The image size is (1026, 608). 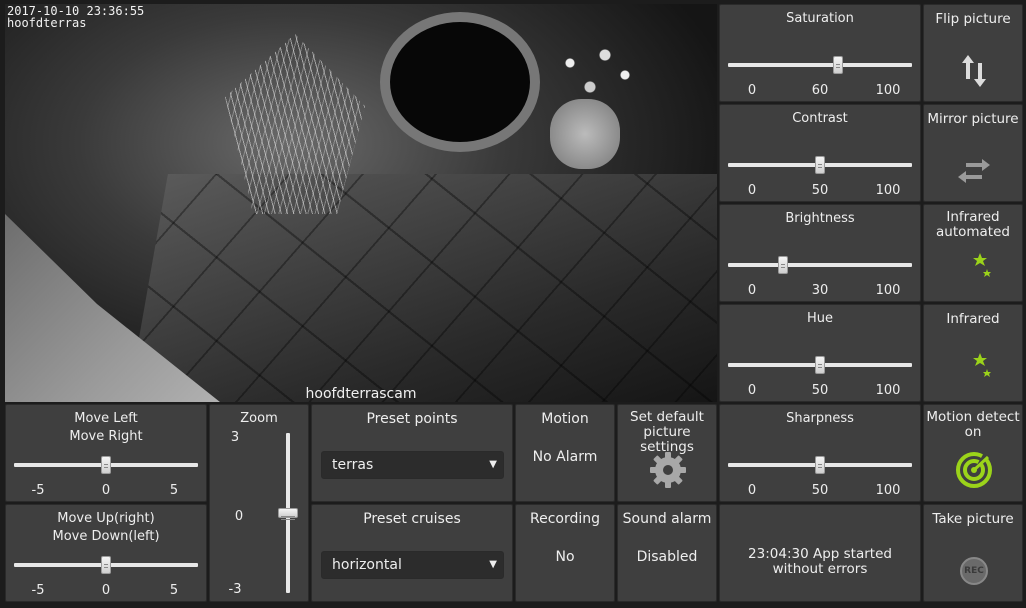 What do you see at coordinates (974, 571) in the screenshot?
I see `rec-icon: REC` at bounding box center [974, 571].